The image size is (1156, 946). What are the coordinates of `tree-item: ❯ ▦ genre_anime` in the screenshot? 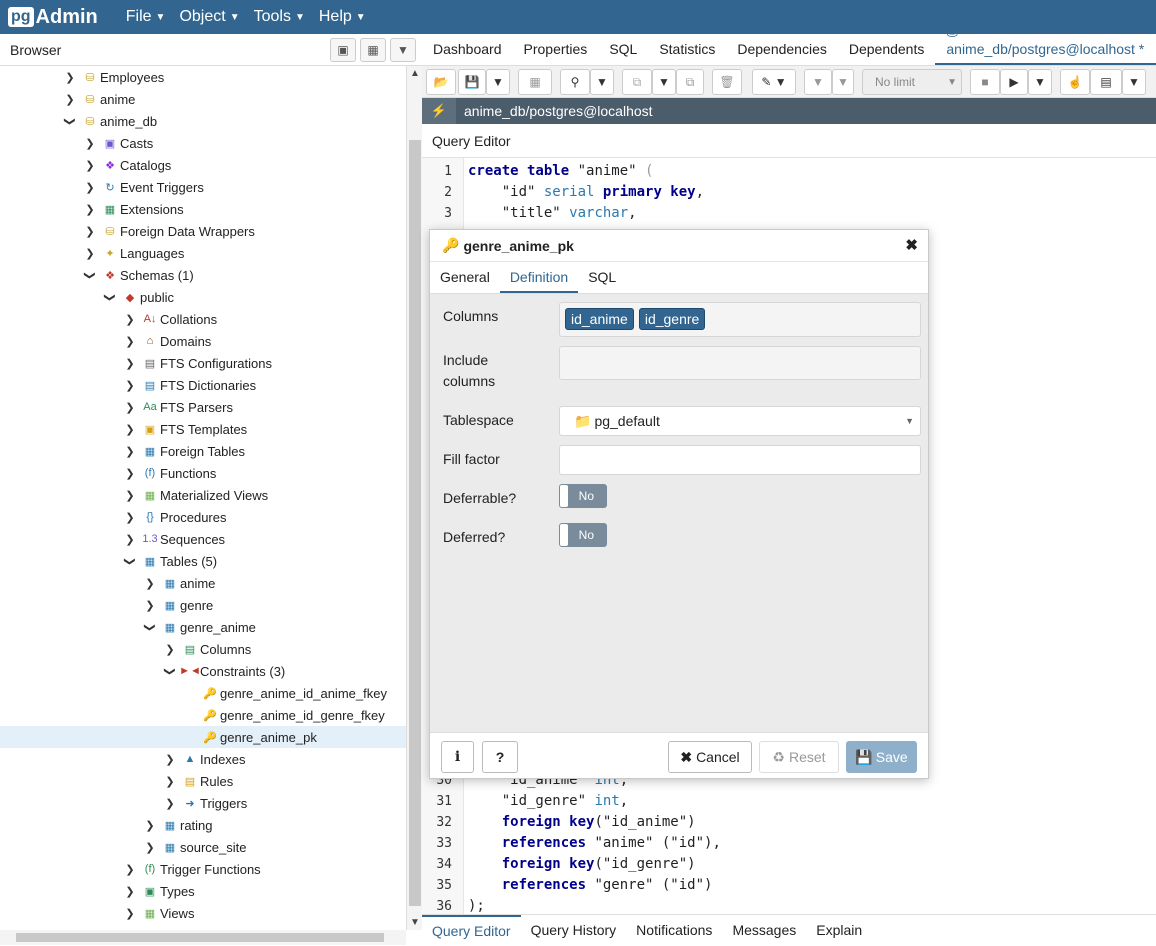 It's located at (203, 627).